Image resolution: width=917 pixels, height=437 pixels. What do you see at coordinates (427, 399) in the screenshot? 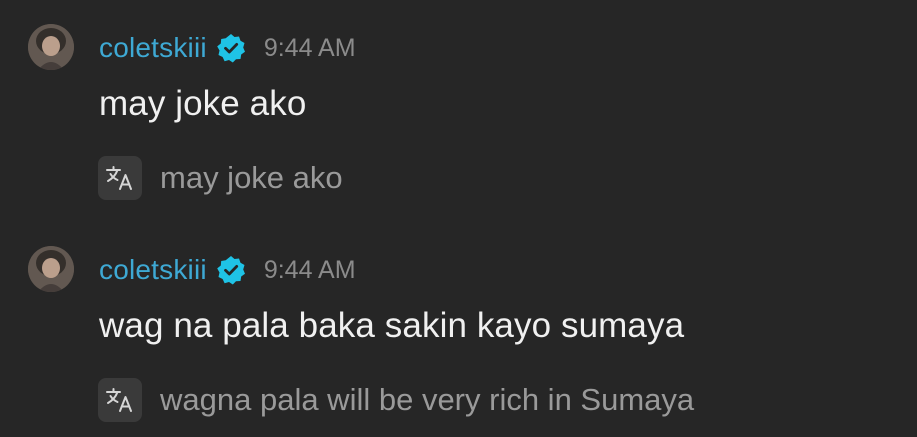
I see `translation-text: wagna pala will be very rich in Sumaya` at bounding box center [427, 399].